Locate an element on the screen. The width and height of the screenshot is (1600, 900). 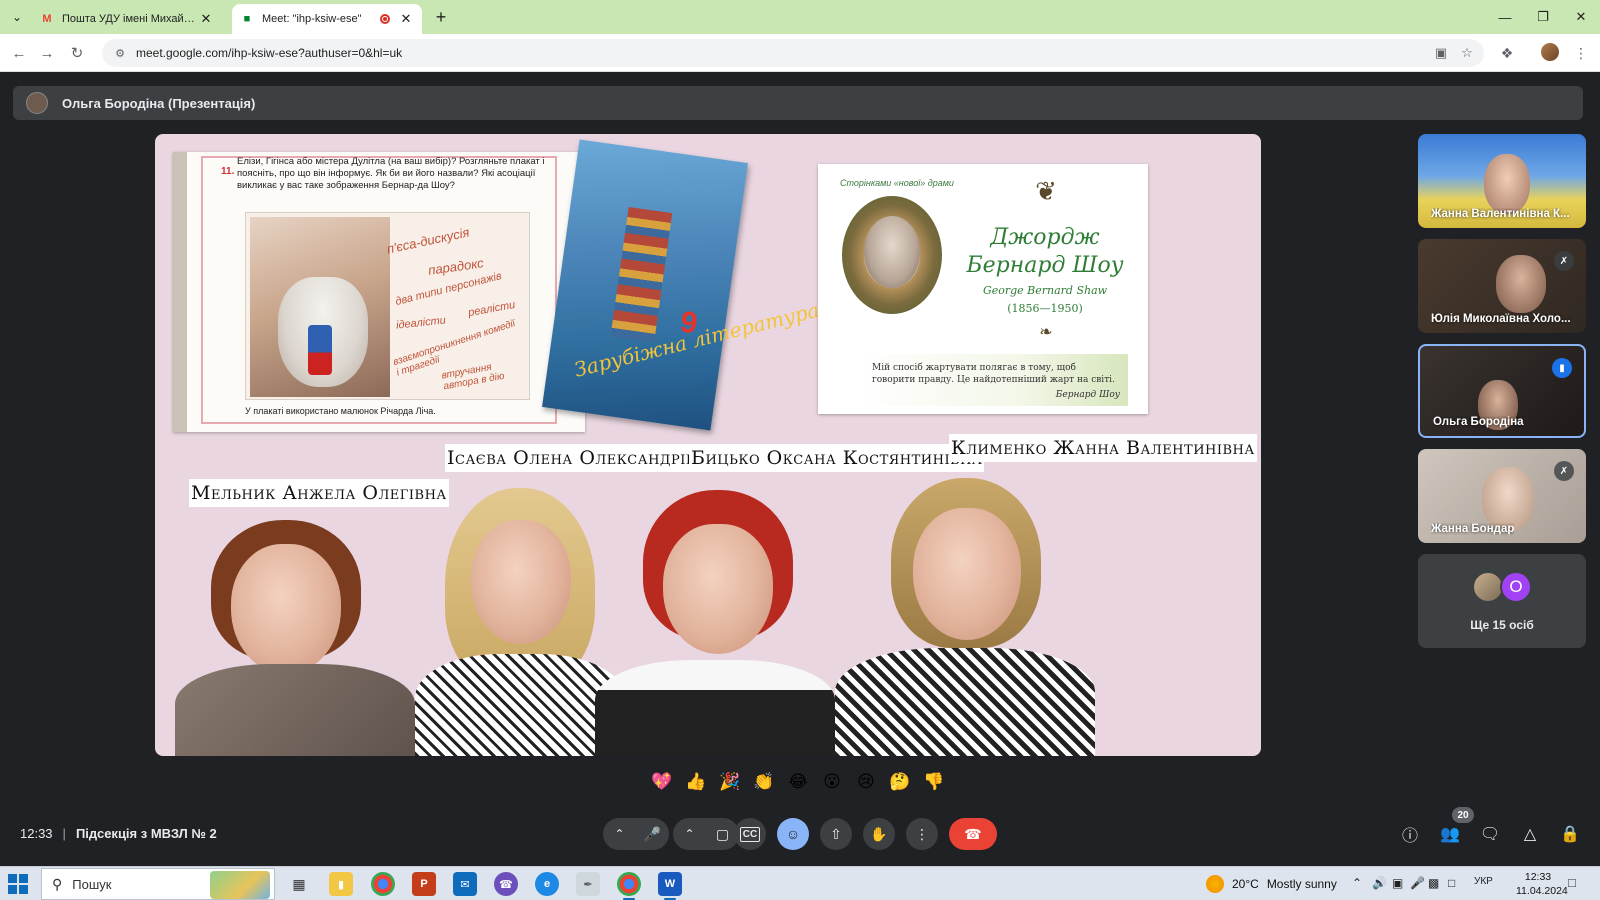
profile-avatar is located at coordinates (1550, 52).